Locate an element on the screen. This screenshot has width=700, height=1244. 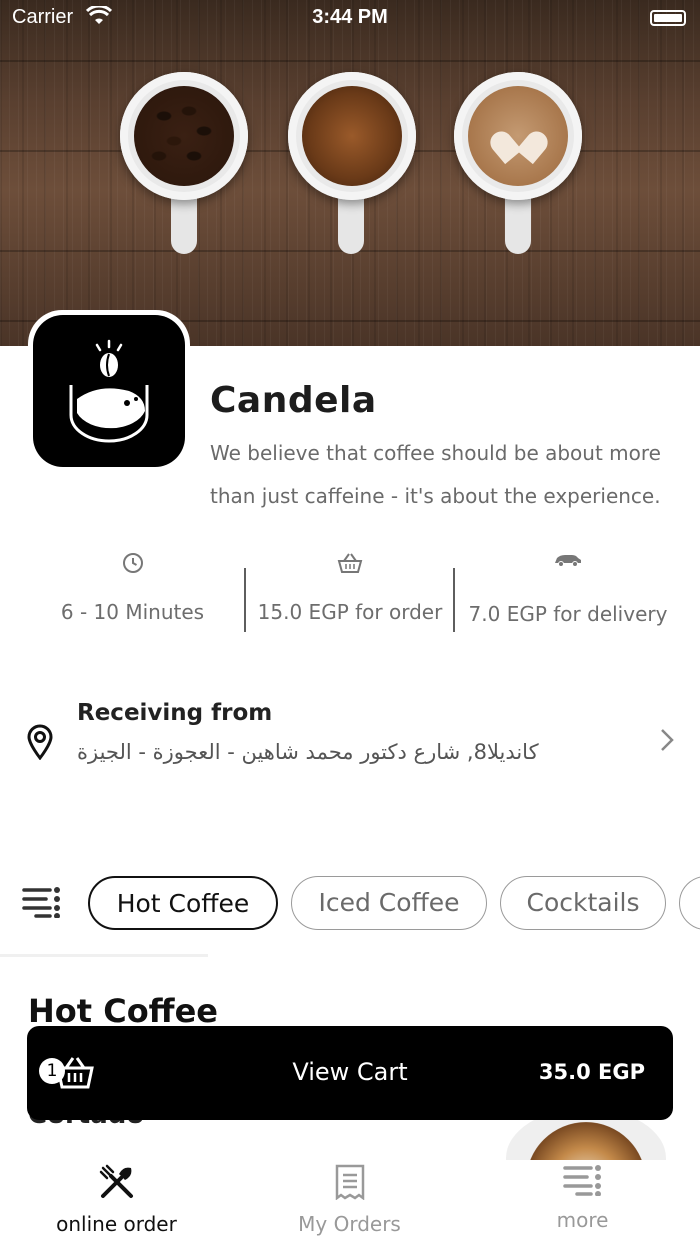
tab-iced-coffee: Iced Coffee is located at coordinates (389, 903).